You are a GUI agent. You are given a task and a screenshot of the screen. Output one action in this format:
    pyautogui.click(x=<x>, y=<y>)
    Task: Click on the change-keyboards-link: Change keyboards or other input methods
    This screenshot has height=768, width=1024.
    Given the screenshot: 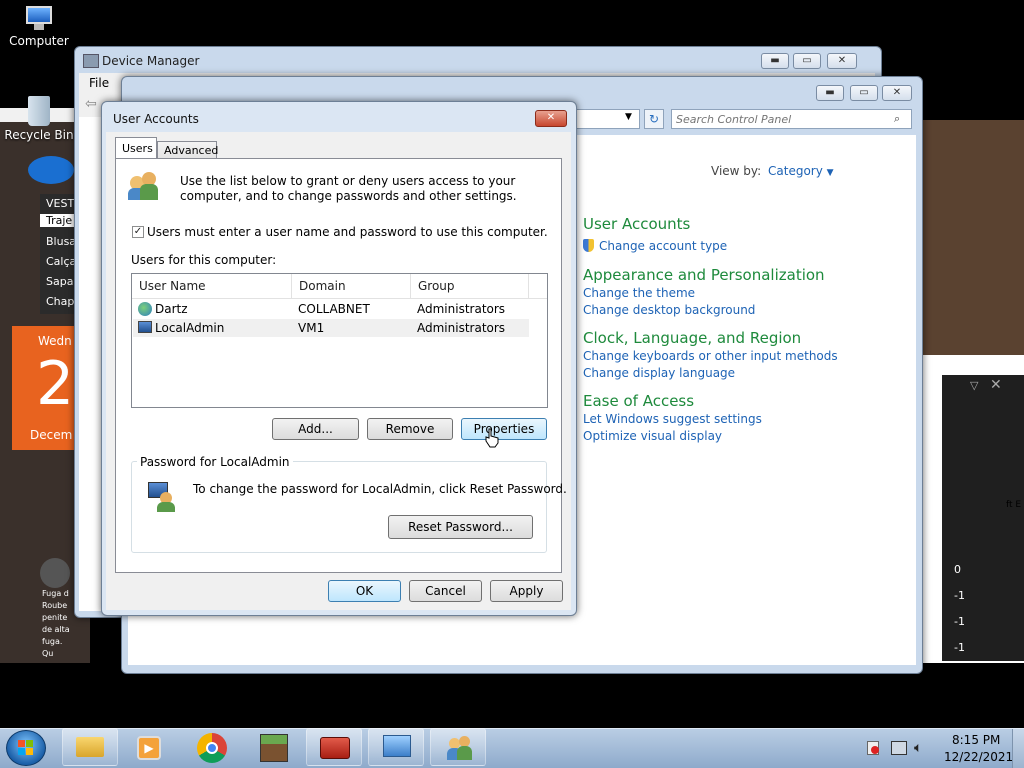 What is the action you would take?
    pyautogui.click(x=710, y=356)
    